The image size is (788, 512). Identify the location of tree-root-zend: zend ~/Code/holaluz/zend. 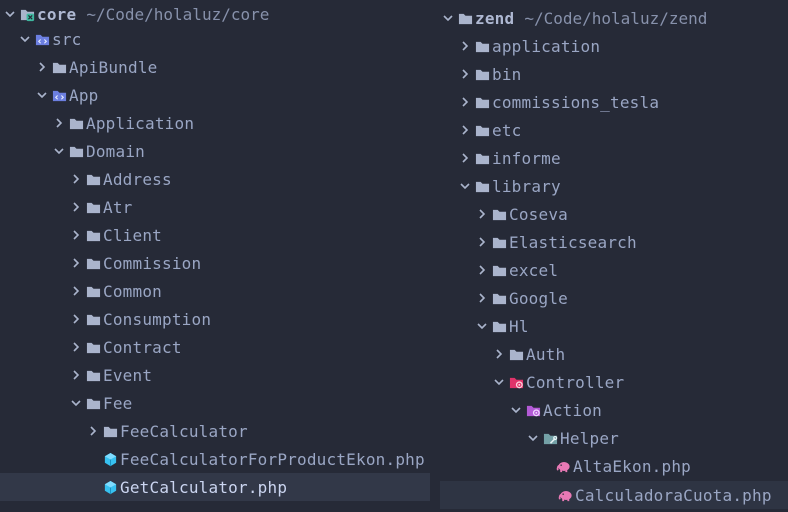
(613, 18).